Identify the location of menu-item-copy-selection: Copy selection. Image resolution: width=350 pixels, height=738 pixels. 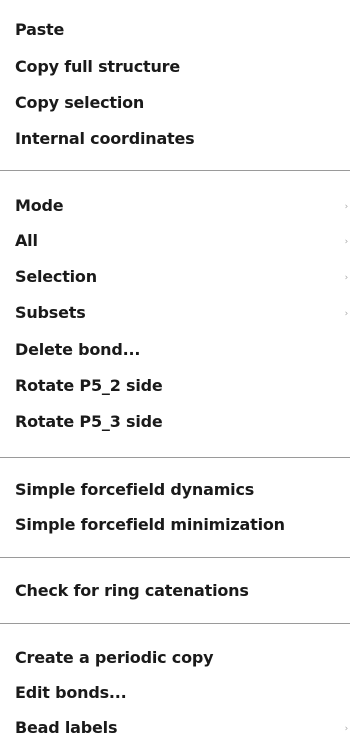
(175, 103).